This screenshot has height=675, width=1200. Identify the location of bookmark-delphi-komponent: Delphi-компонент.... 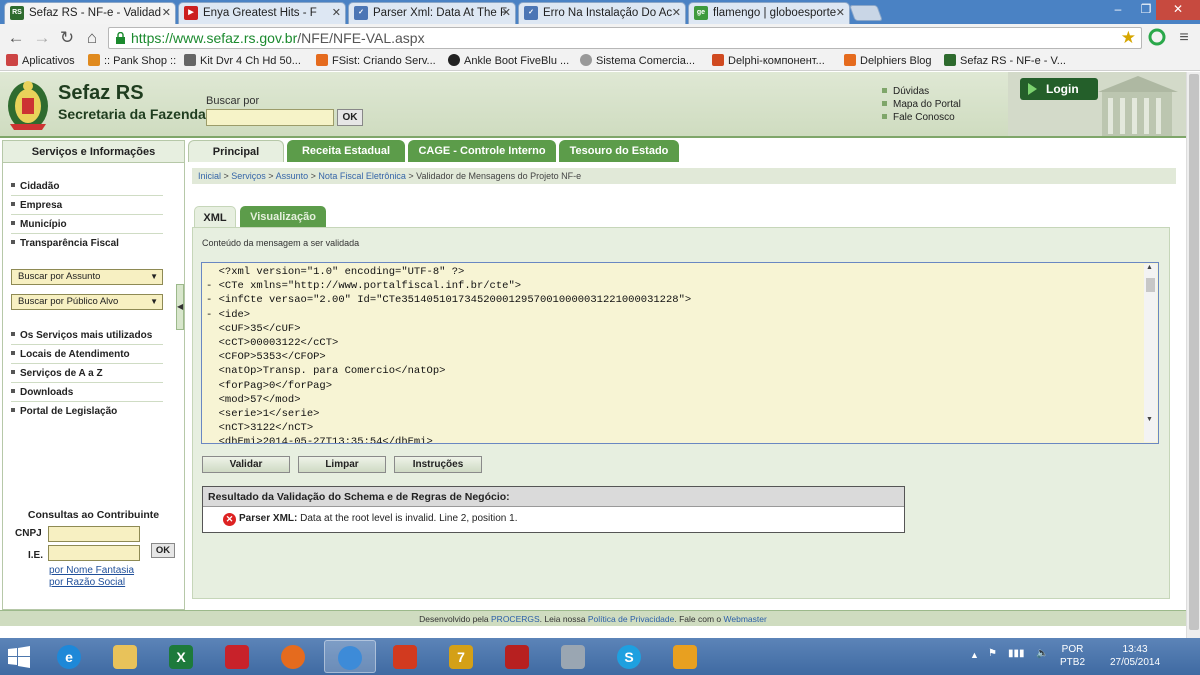
(768, 60).